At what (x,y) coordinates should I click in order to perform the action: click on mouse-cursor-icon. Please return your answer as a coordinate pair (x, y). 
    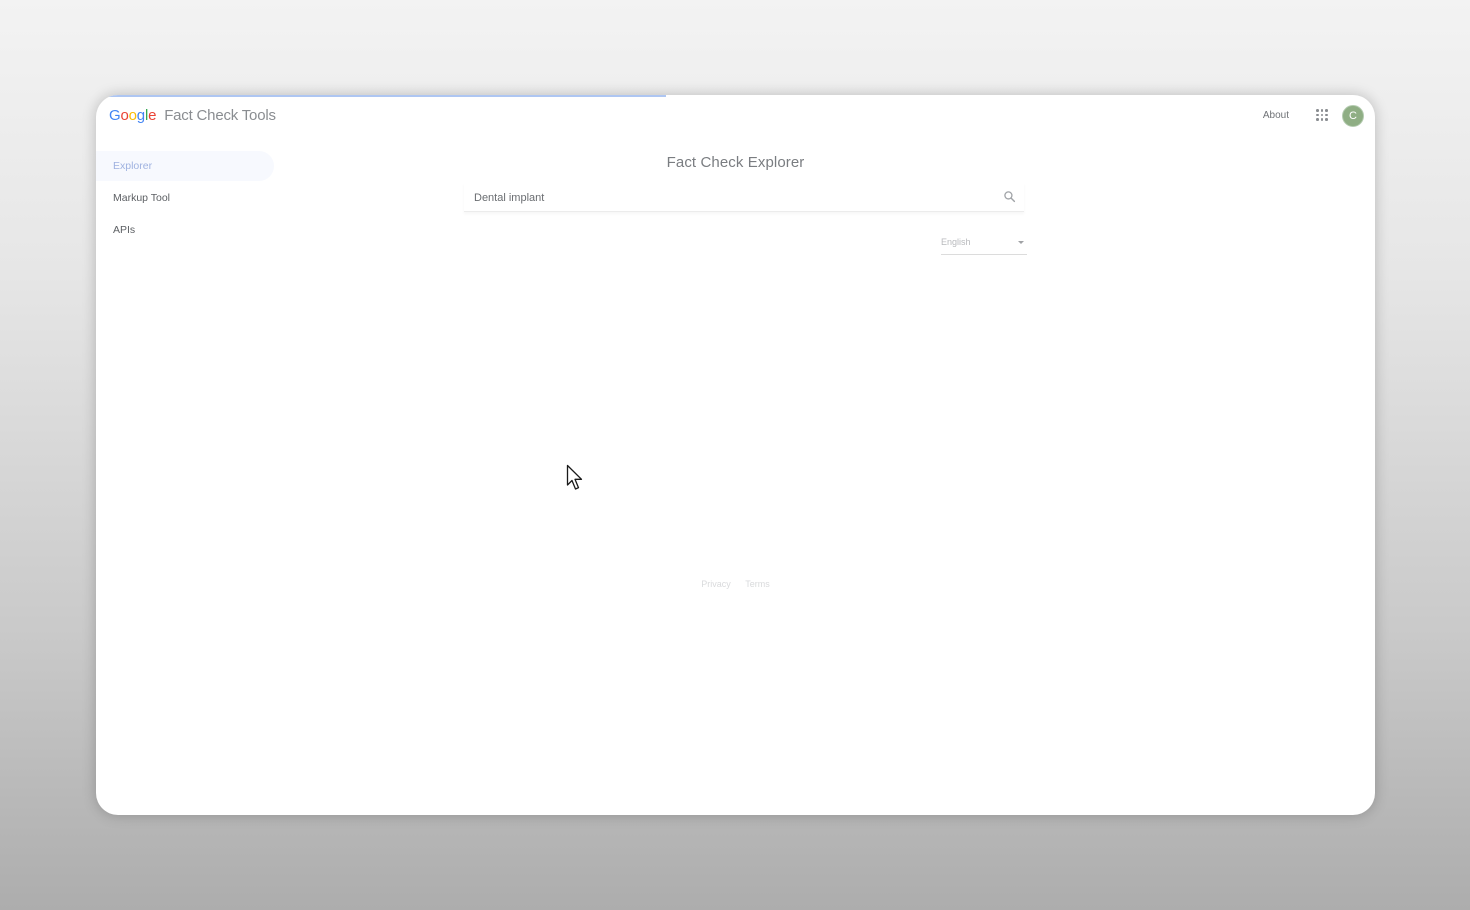
    Looking at the image, I should click on (574, 477).